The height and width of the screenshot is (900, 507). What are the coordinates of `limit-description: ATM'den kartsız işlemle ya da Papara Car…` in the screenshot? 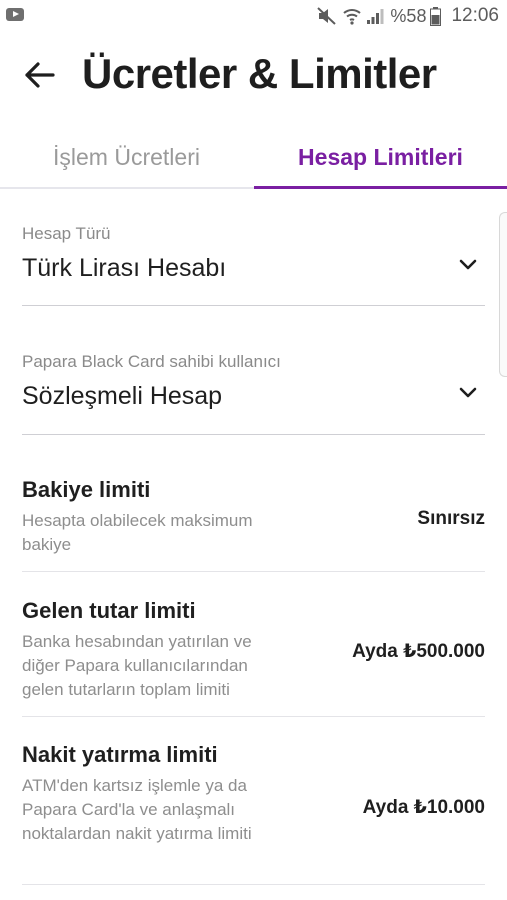 It's located at (137, 809).